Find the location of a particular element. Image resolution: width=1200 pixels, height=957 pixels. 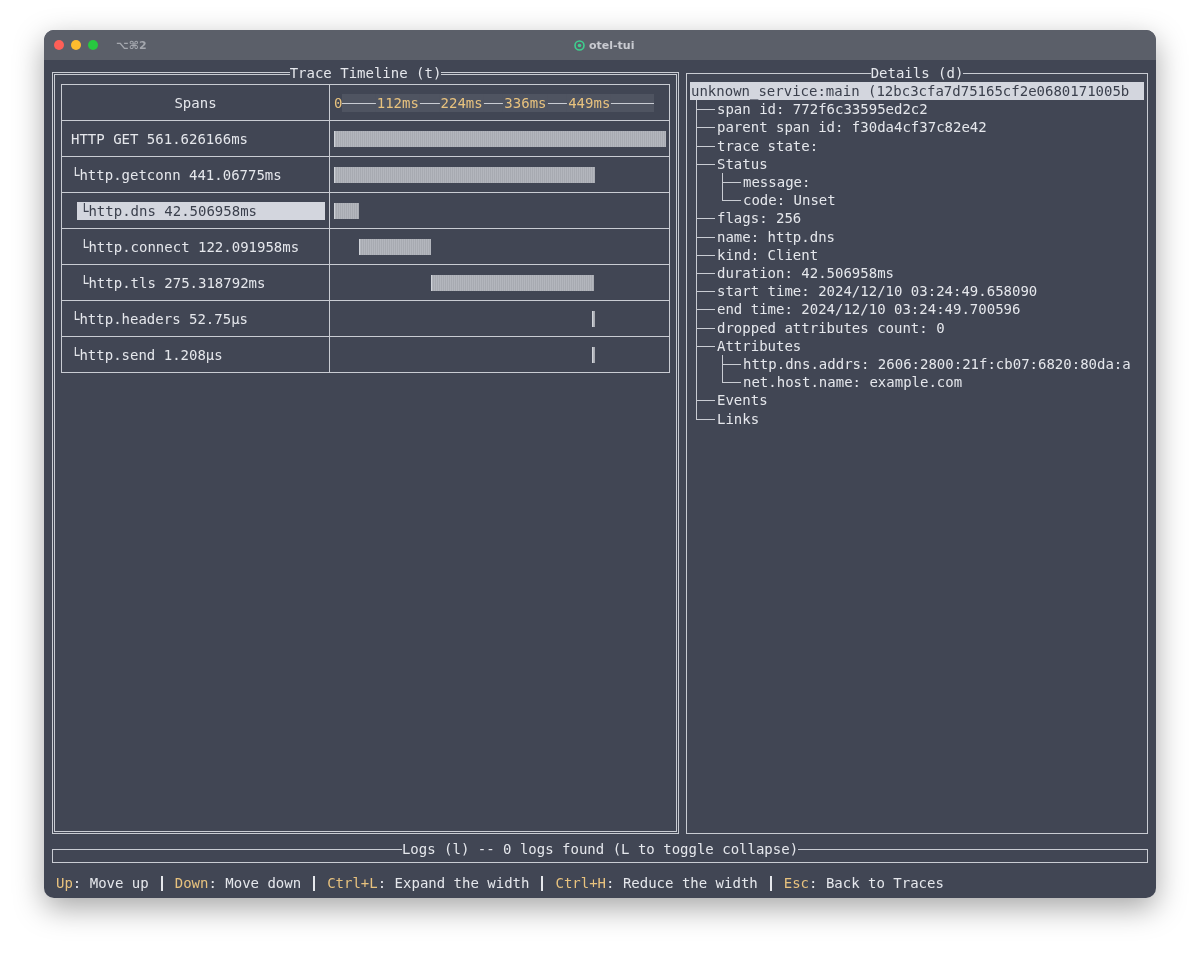

tree-item: message: is located at coordinates (777, 182).